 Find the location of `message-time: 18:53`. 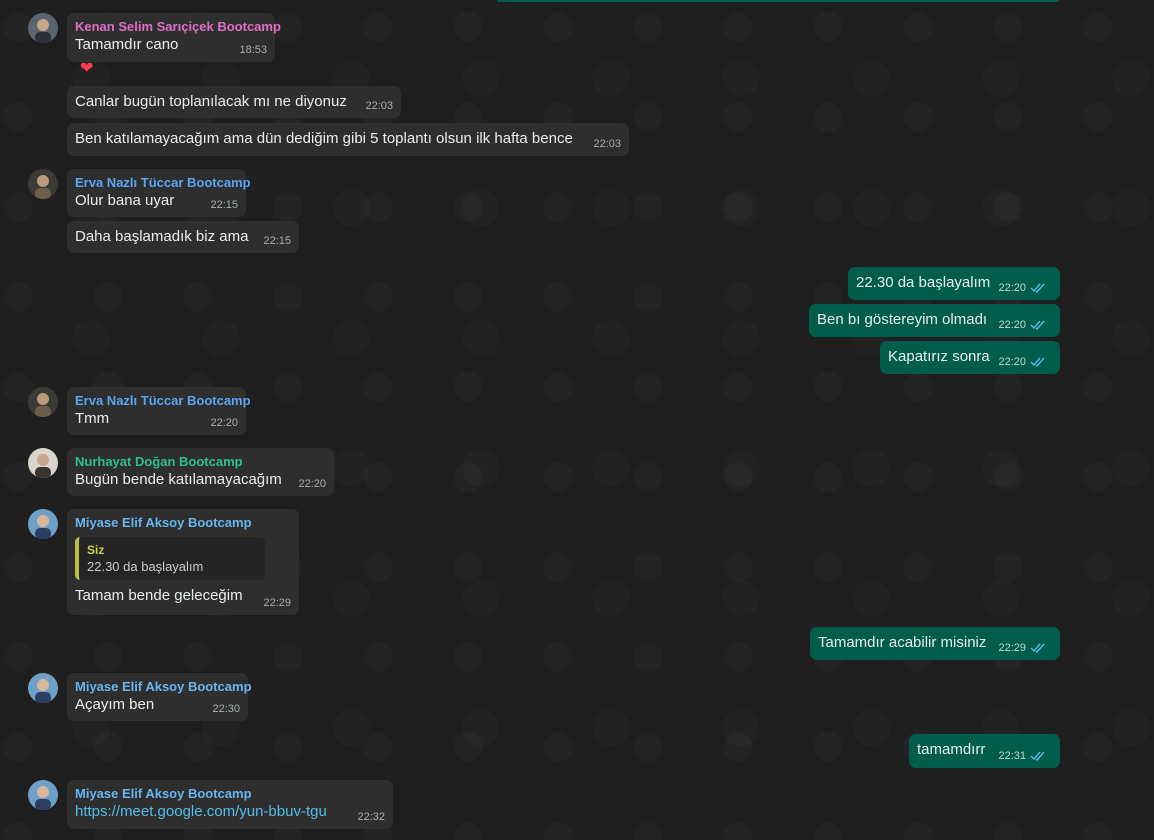

message-time: 18:53 is located at coordinates (253, 50).